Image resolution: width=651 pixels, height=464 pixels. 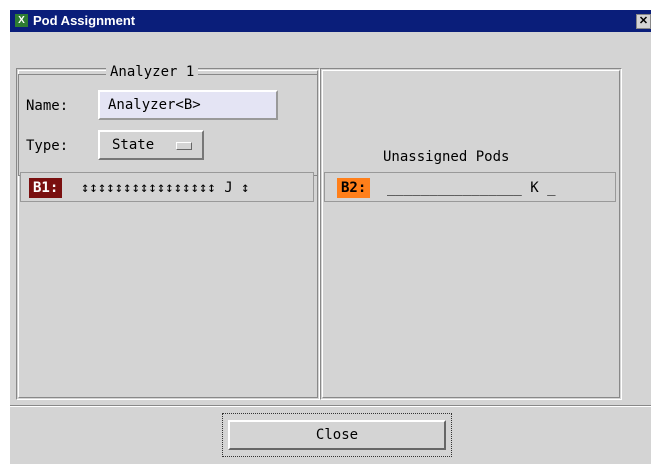 I want to click on pod-b1-bits: ↕↕↕↕↕↕↕↕↕↕↕↕↕↕↕↕ J ↕, so click(x=165, y=188).